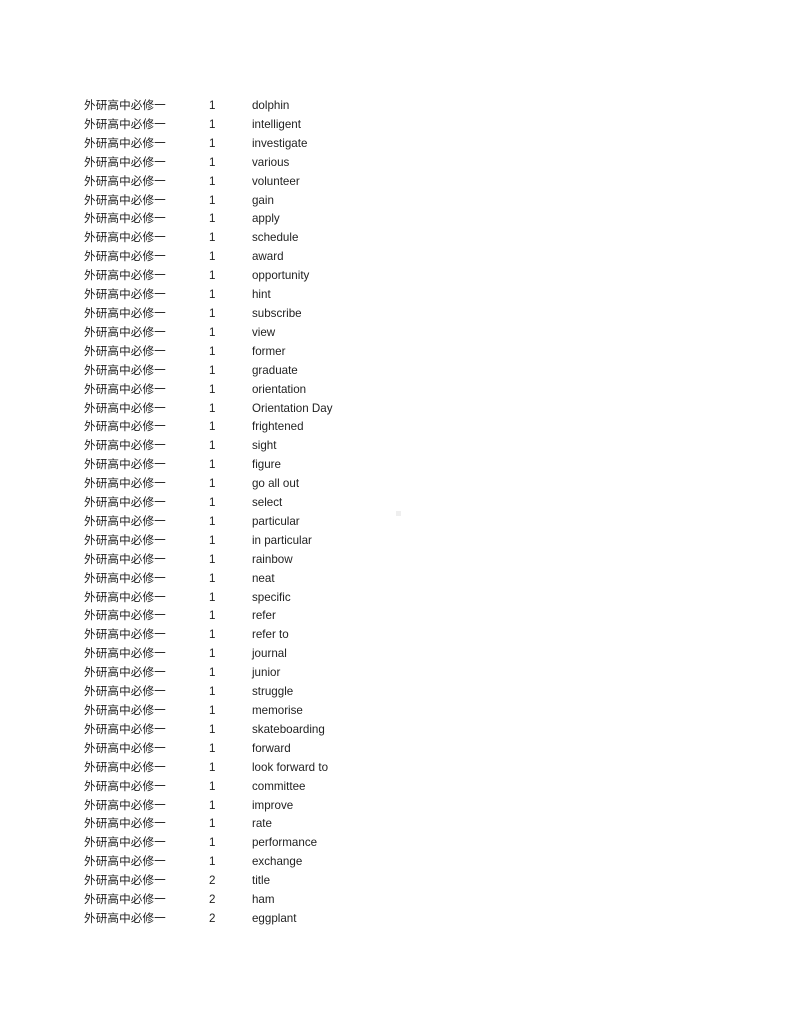 The image size is (800, 1036). Describe the element at coordinates (279, 389) in the screenshot. I see `cell-word: orientation` at that location.